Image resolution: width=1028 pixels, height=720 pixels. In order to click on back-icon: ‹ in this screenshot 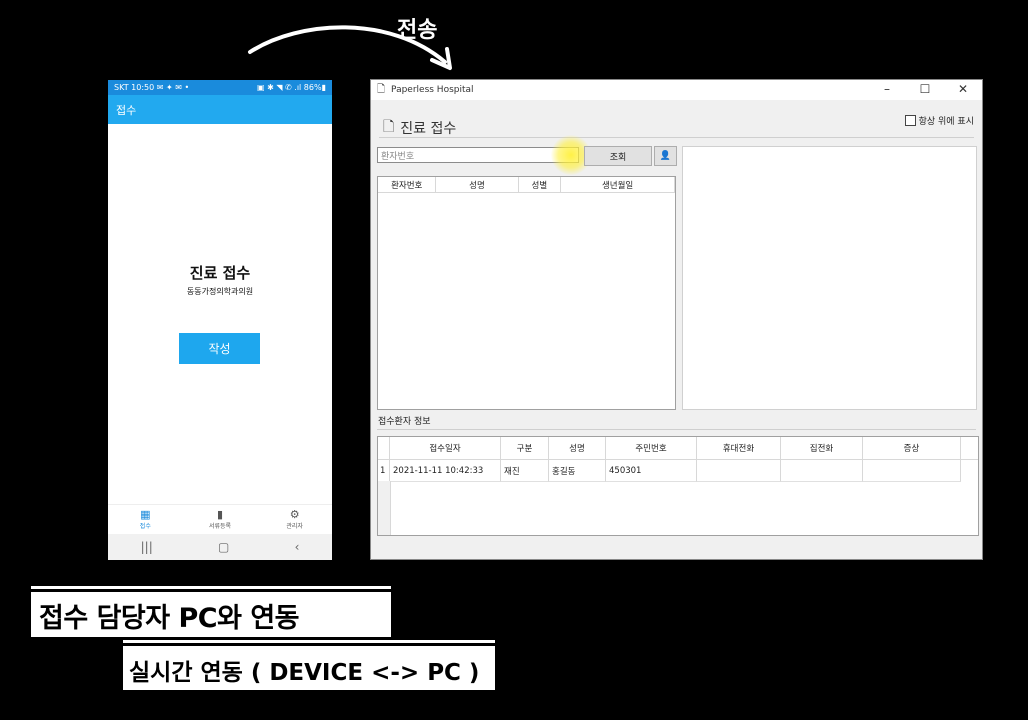, I will do `click(297, 547)`.